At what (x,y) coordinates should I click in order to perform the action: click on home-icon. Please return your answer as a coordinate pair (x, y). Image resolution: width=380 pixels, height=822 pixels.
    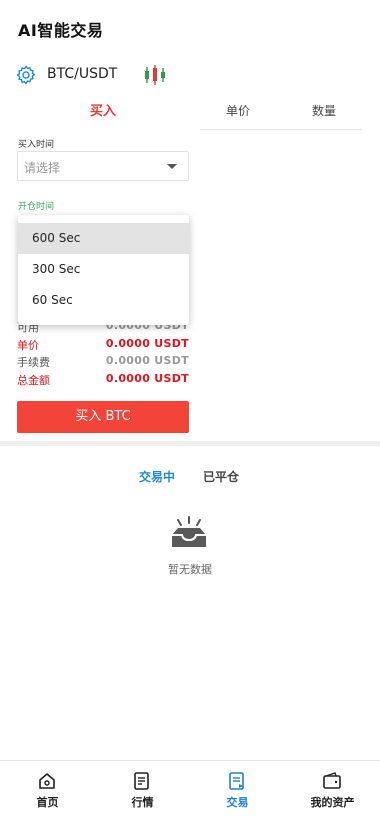
    Looking at the image, I should click on (47, 781).